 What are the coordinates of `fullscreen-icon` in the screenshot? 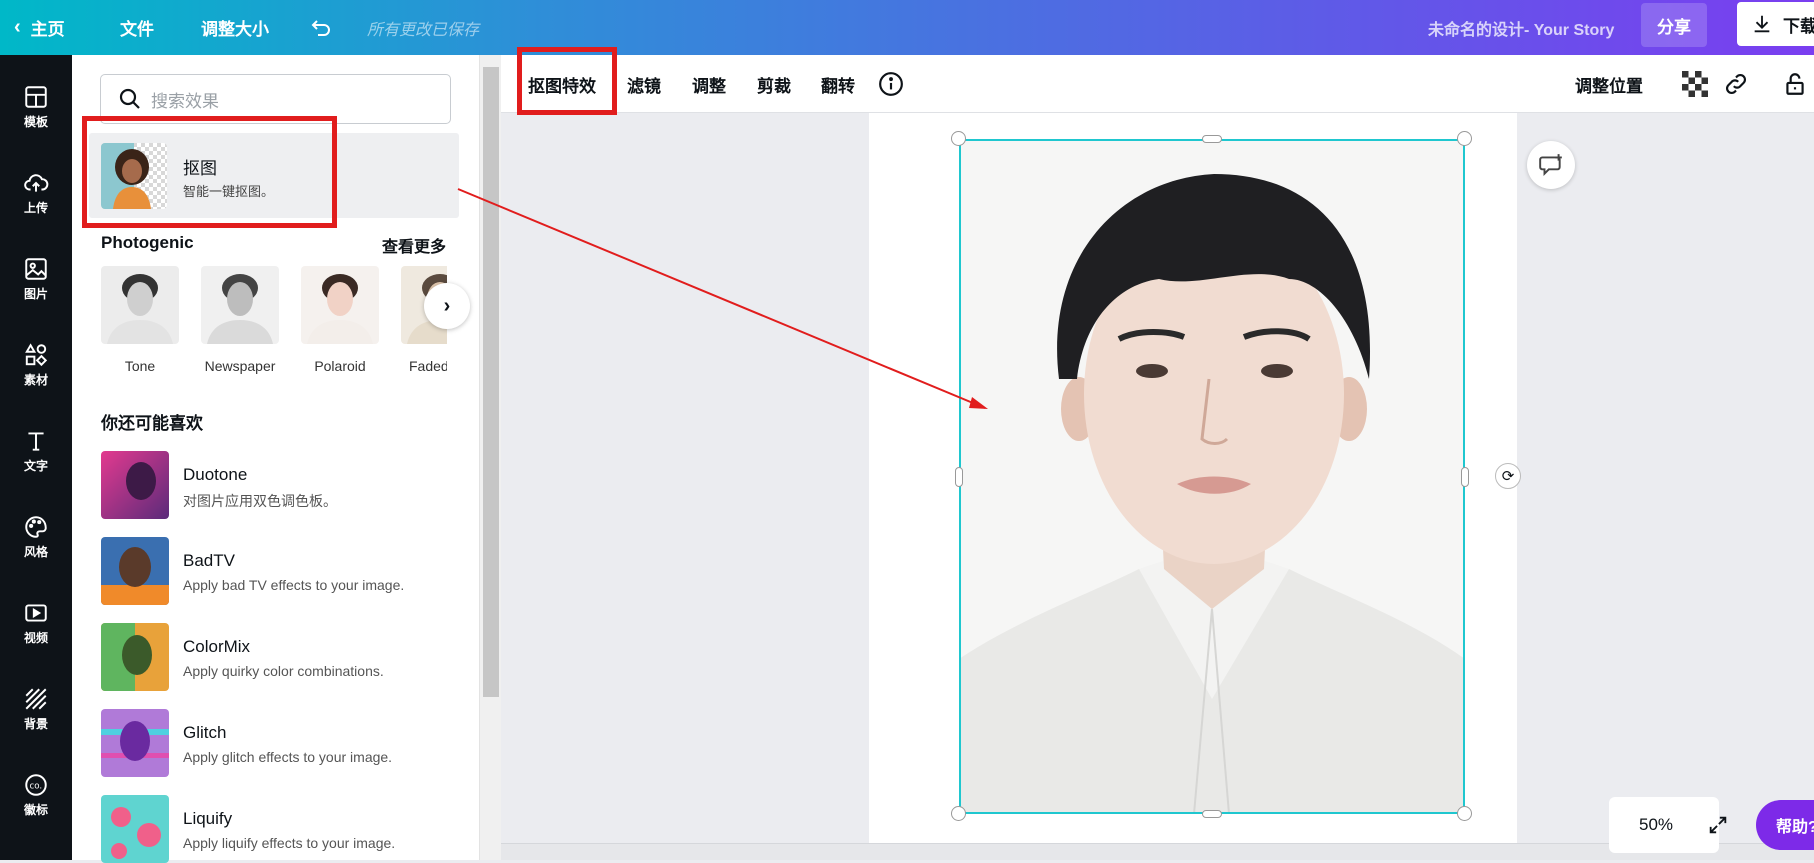 It's located at (1718, 825).